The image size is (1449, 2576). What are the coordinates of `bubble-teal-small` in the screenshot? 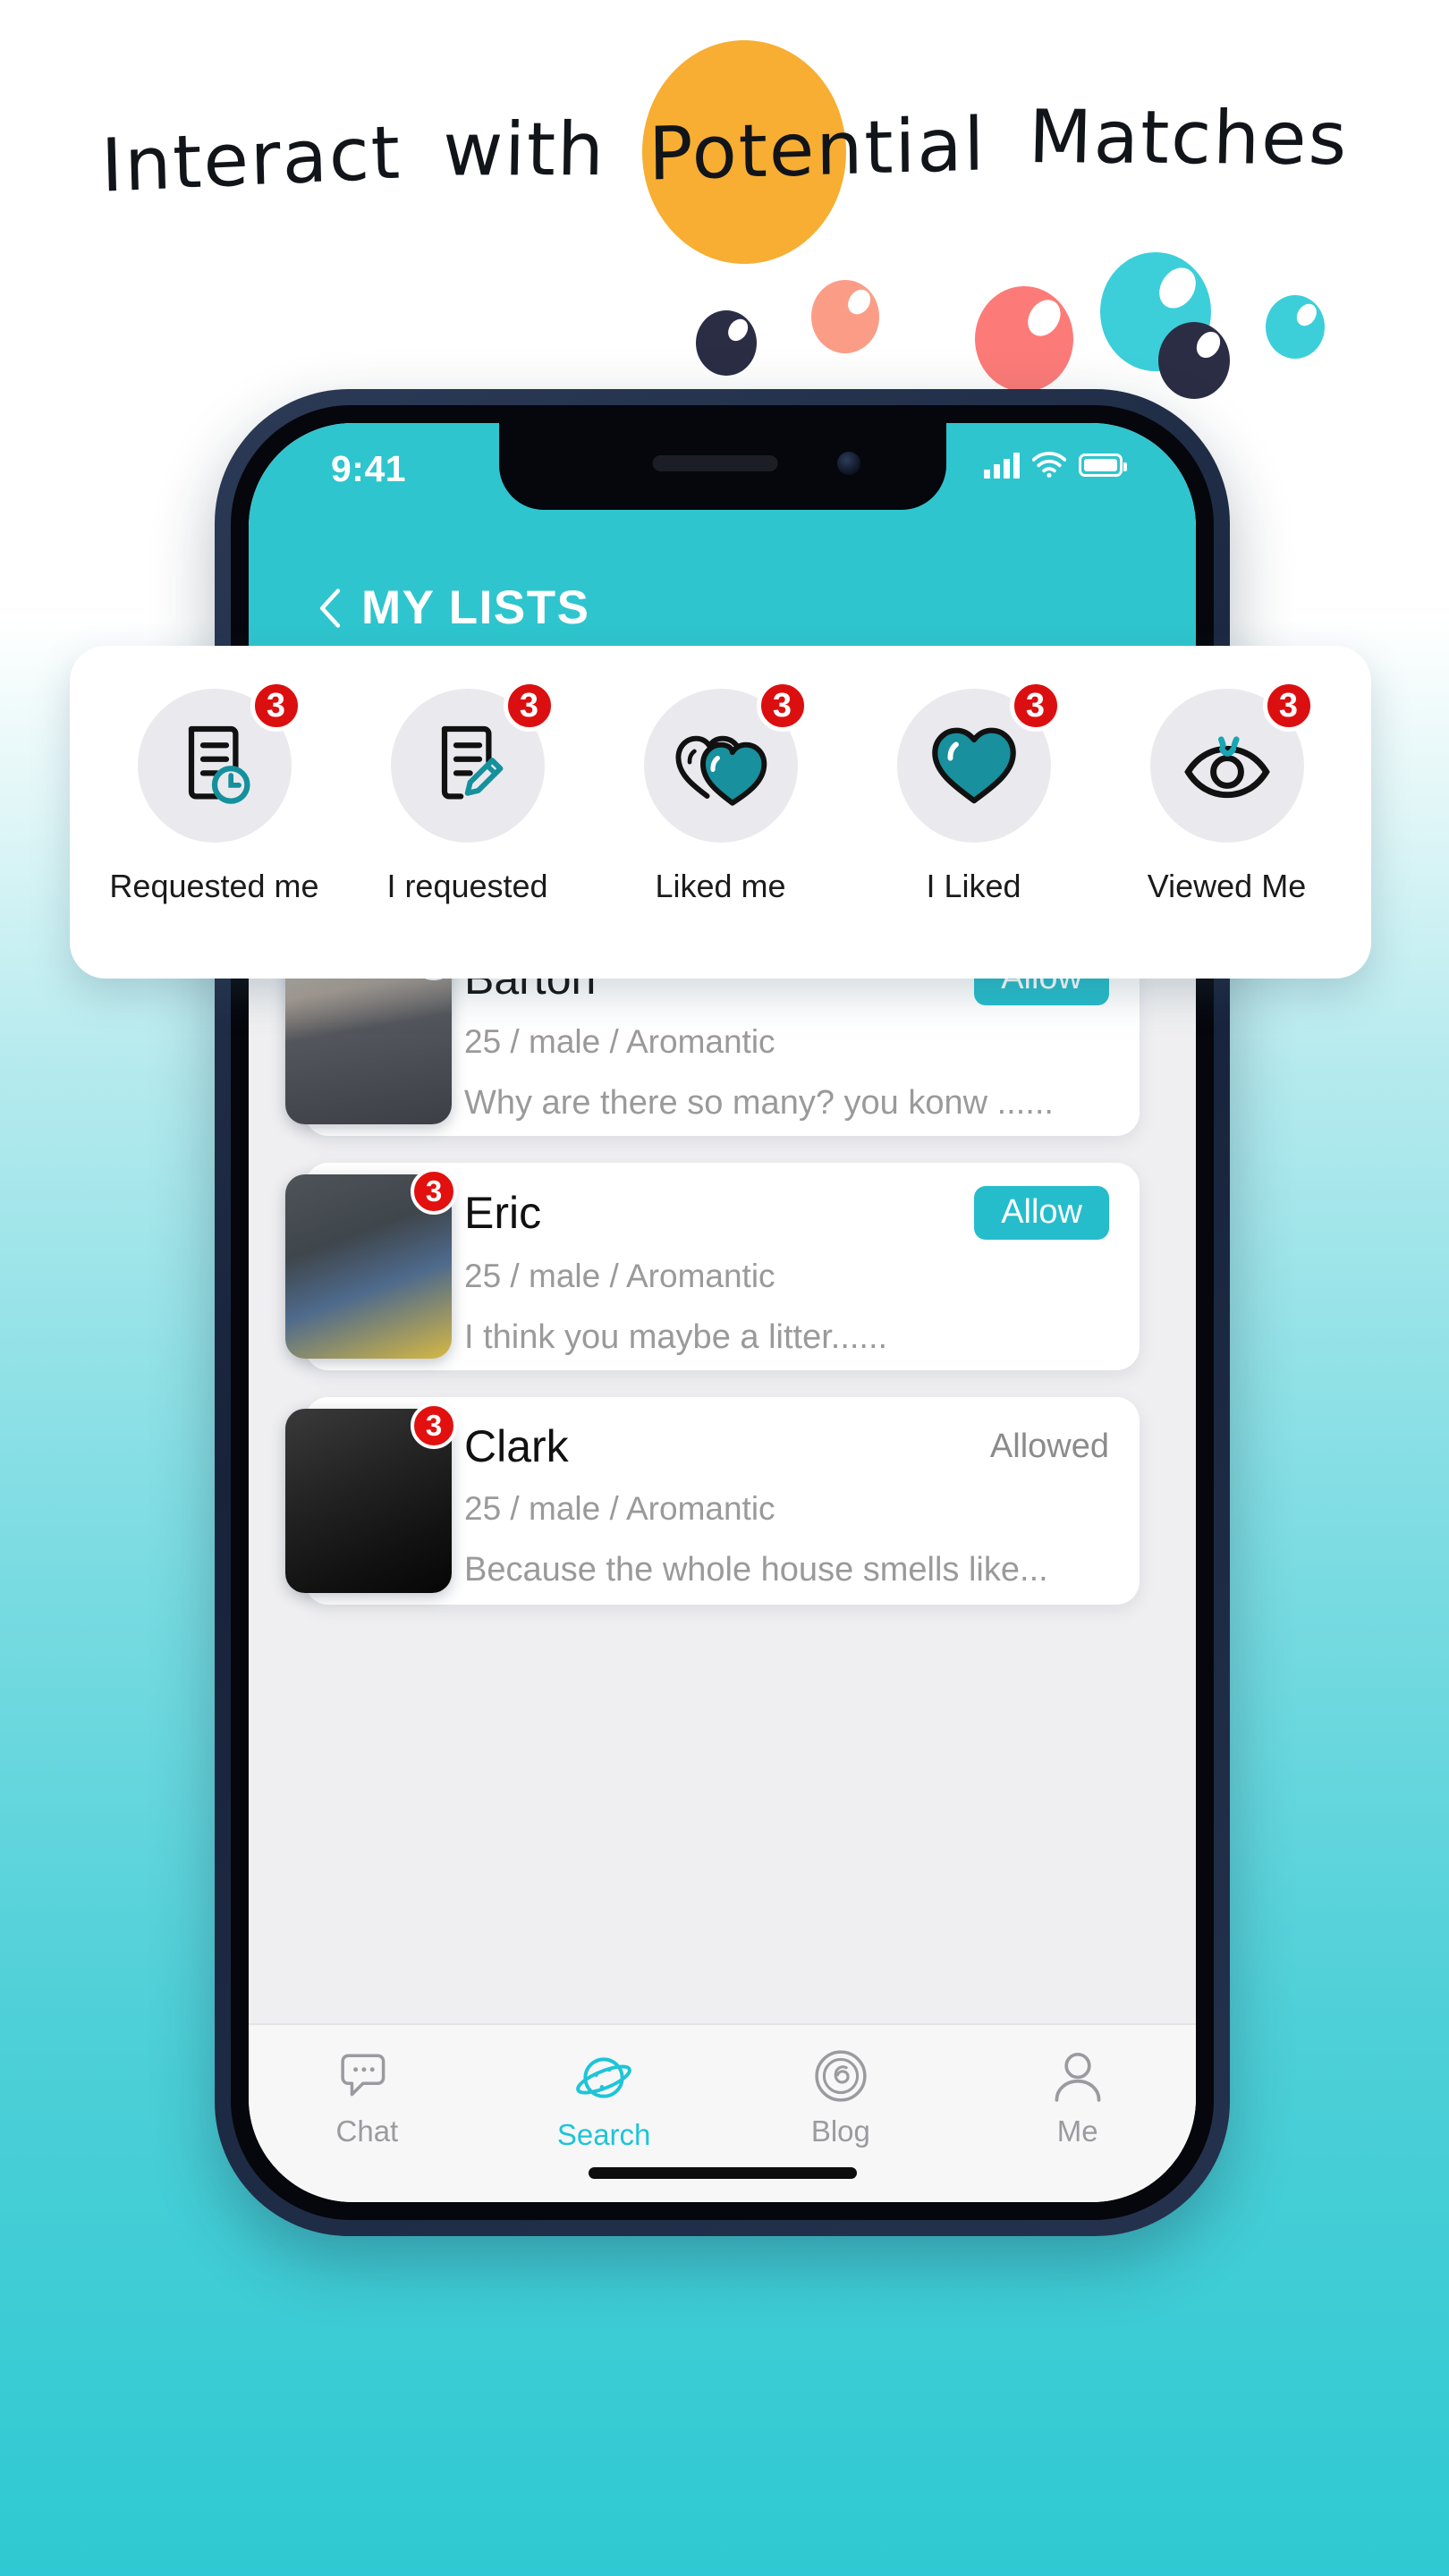 It's located at (1295, 327).